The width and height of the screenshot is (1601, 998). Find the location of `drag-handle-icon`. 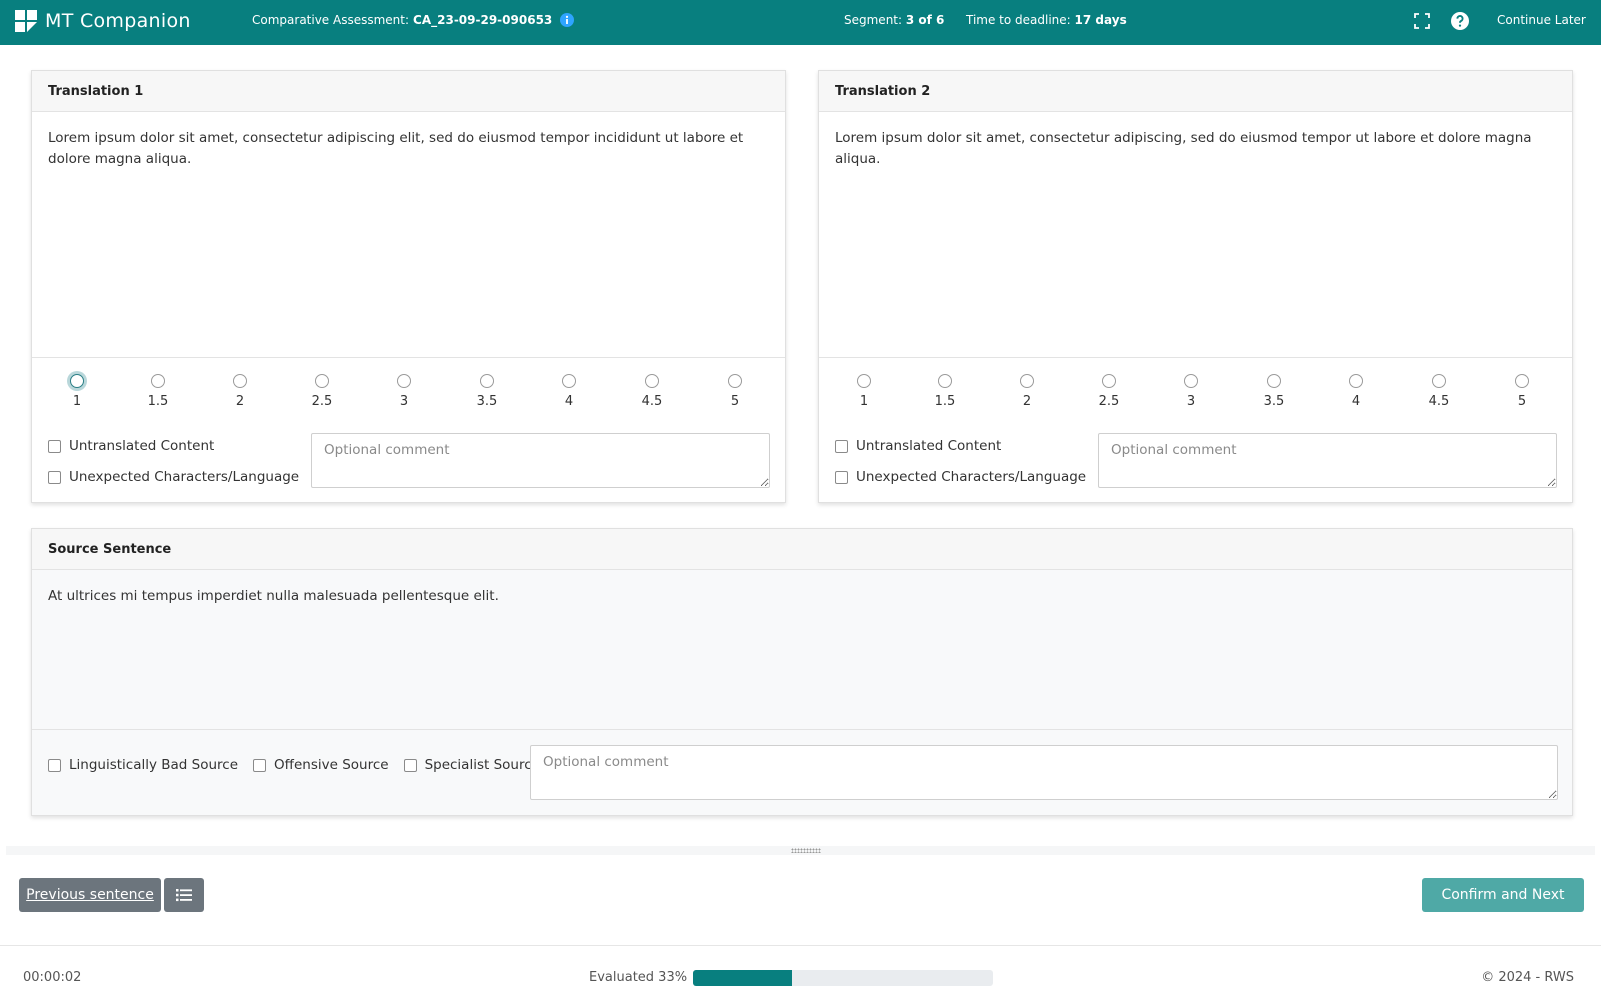

drag-handle-icon is located at coordinates (806, 850).